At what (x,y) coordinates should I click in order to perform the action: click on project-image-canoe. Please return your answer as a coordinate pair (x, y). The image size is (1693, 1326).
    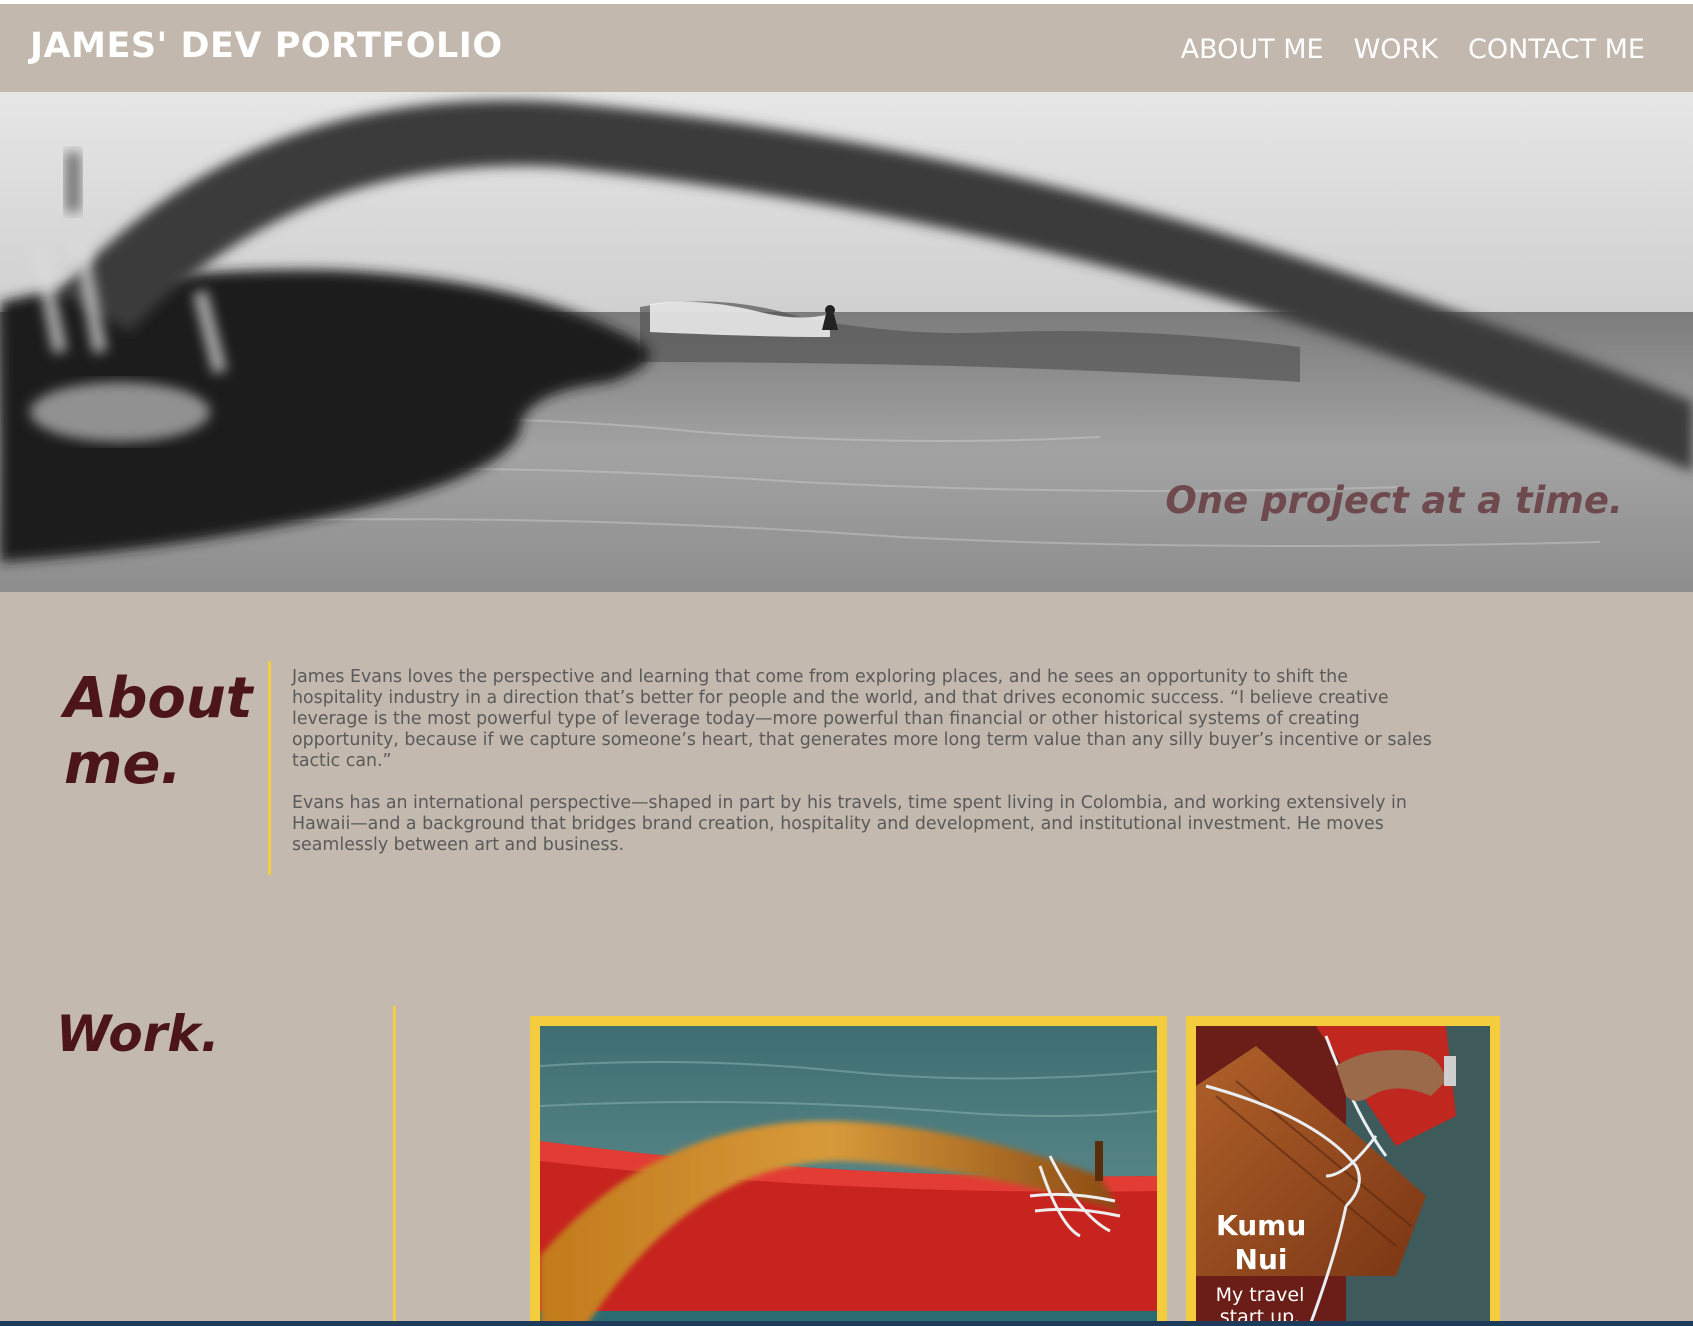
    Looking at the image, I should click on (848, 1176).